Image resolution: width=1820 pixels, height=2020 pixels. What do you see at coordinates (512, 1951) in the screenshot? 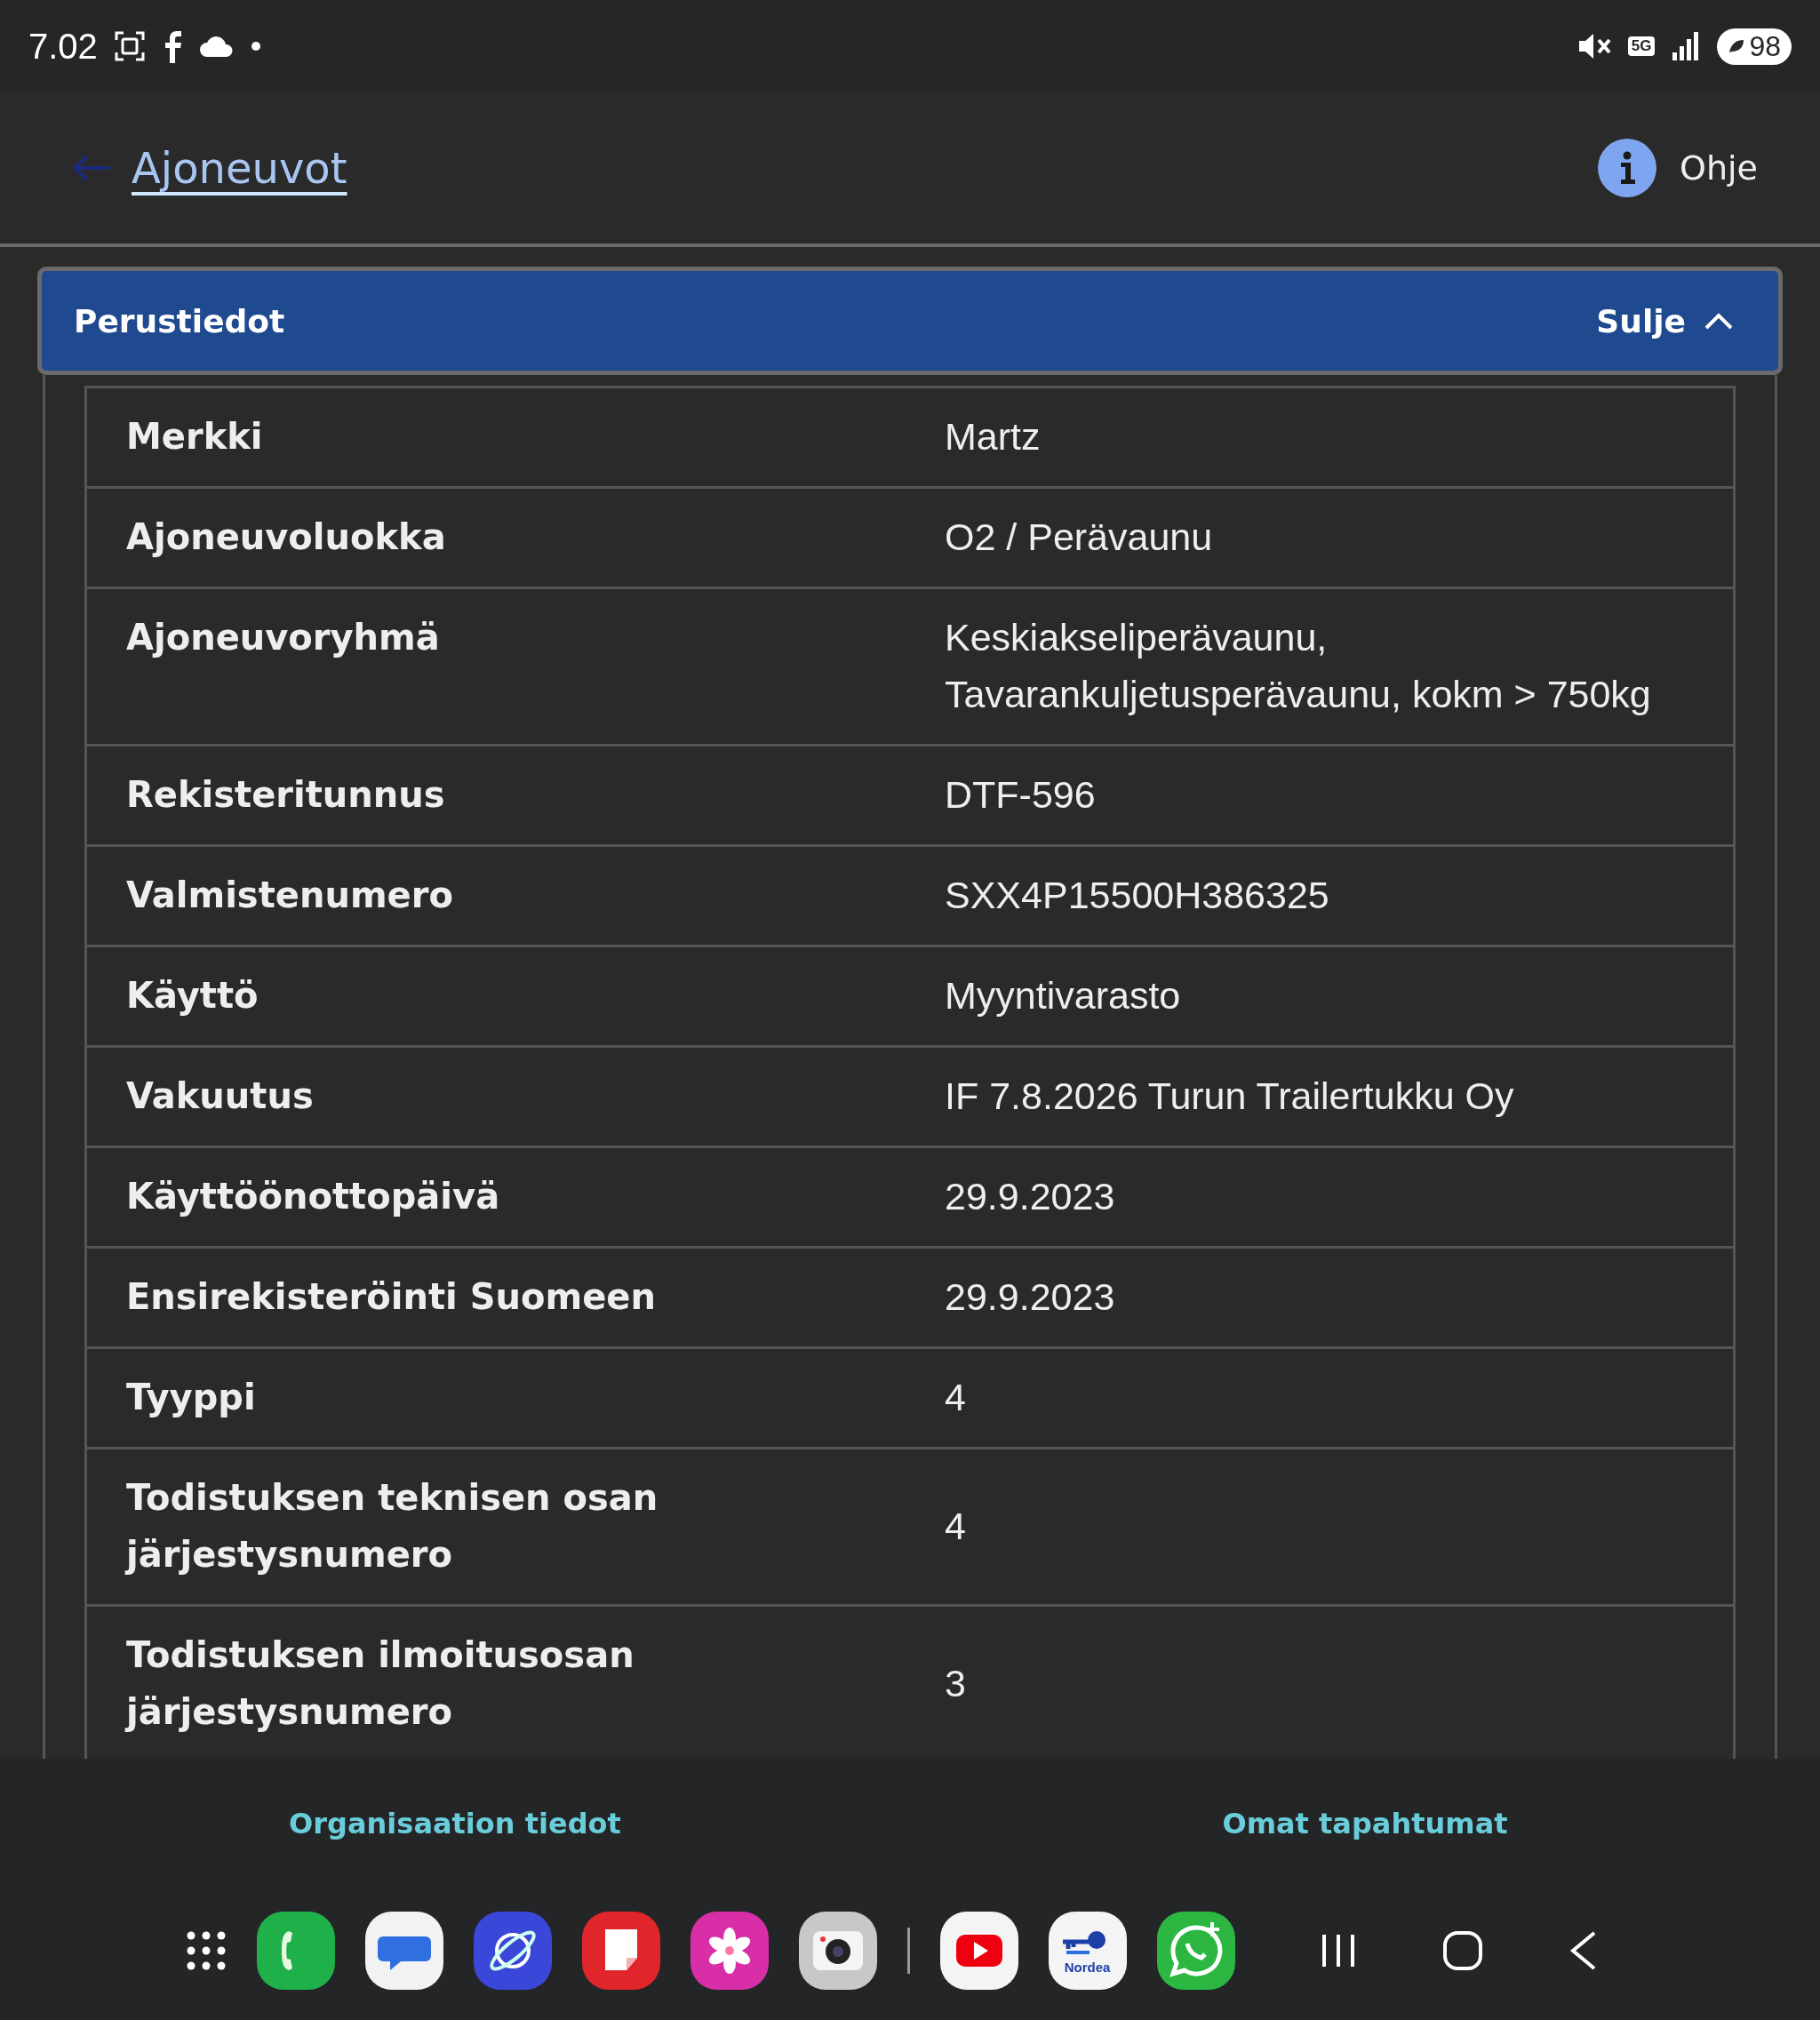
I see `planet-icon` at bounding box center [512, 1951].